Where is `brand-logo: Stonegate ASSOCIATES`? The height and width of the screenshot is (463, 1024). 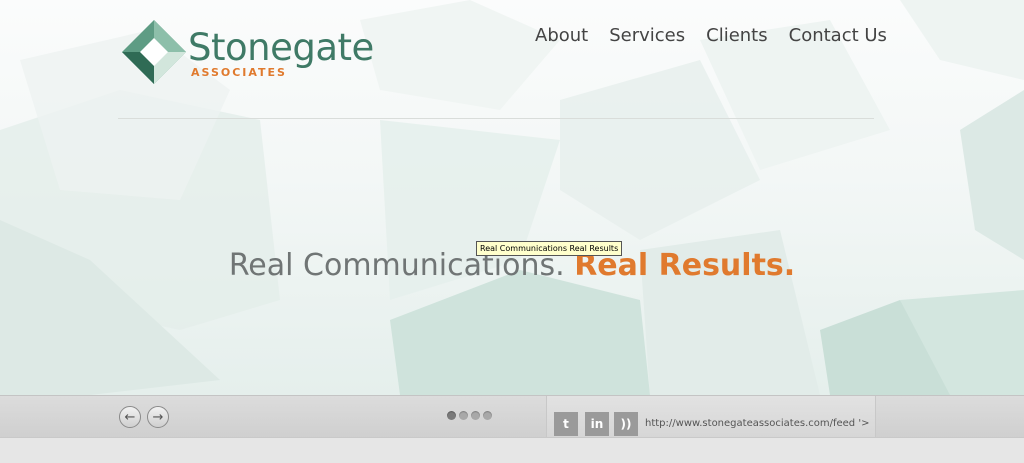 brand-logo: Stonegate ASSOCIATES is located at coordinates (247, 53).